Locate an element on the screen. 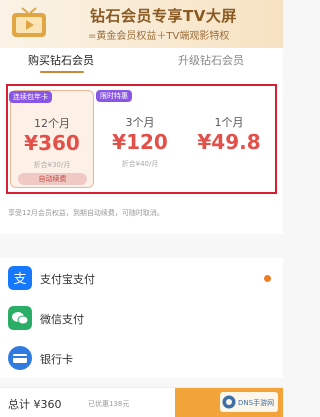 The image size is (320, 417). plan-card-3-months: 限时特惠 3个月 ¥120 折合¥40/月 is located at coordinates (139, 139).